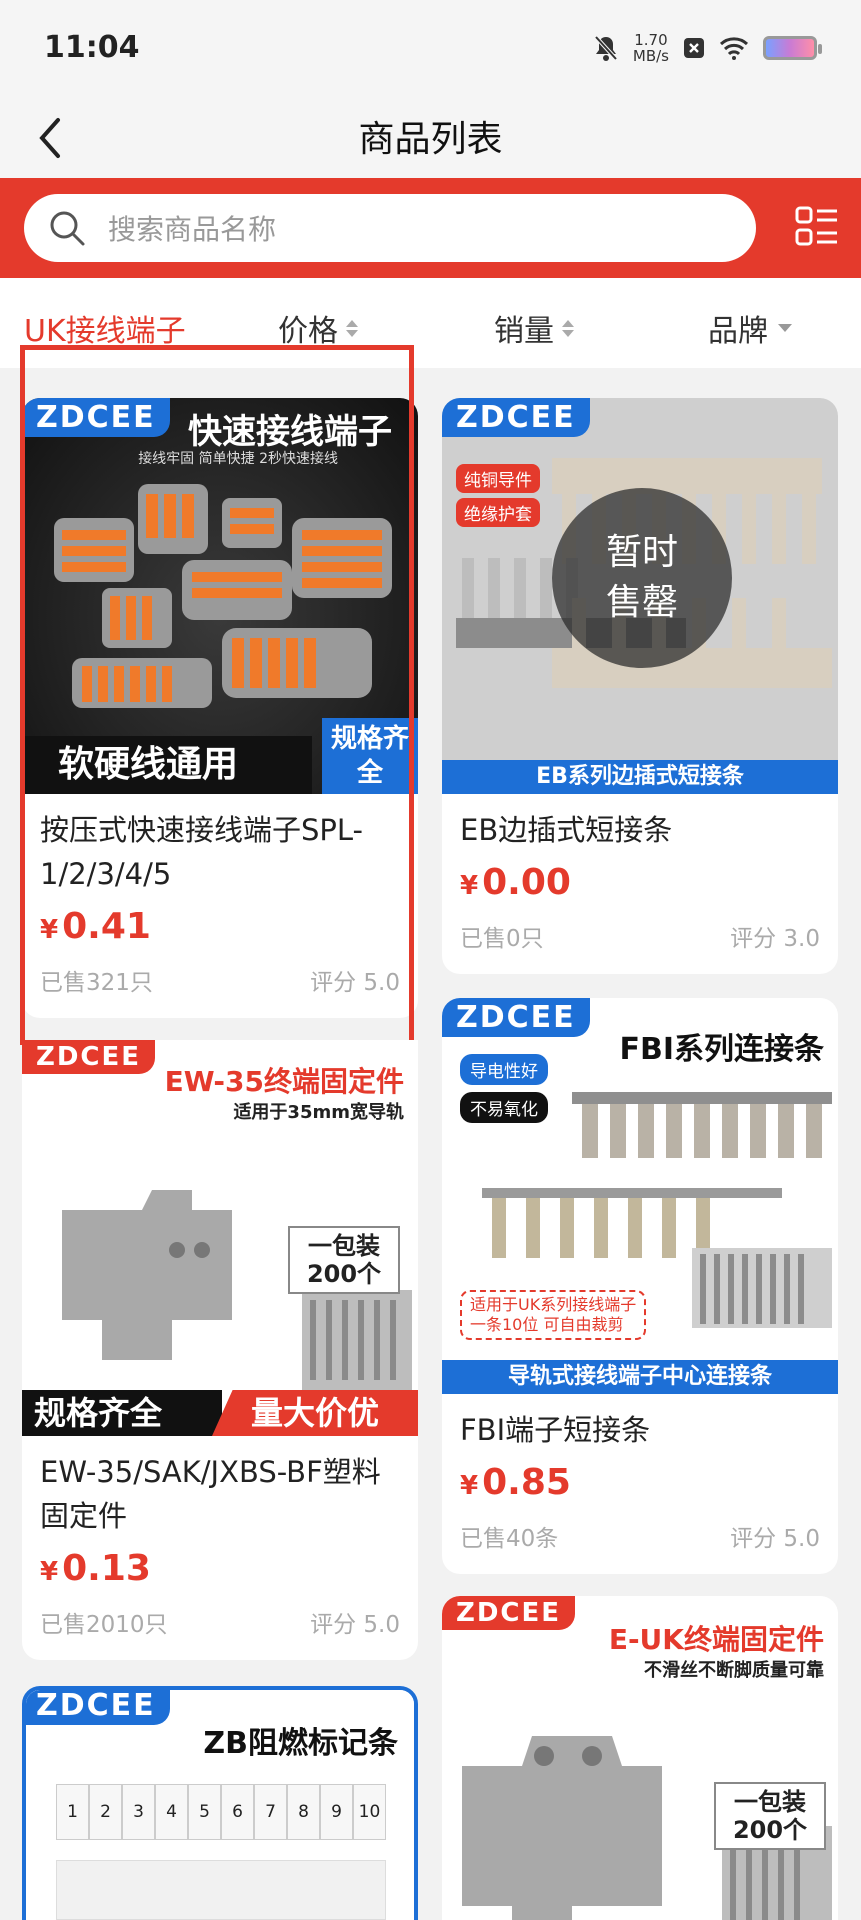 This screenshot has height=1920, width=861. What do you see at coordinates (640, 936) in the screenshot?
I see `product-meta: 已售0只 评分 3.0` at bounding box center [640, 936].